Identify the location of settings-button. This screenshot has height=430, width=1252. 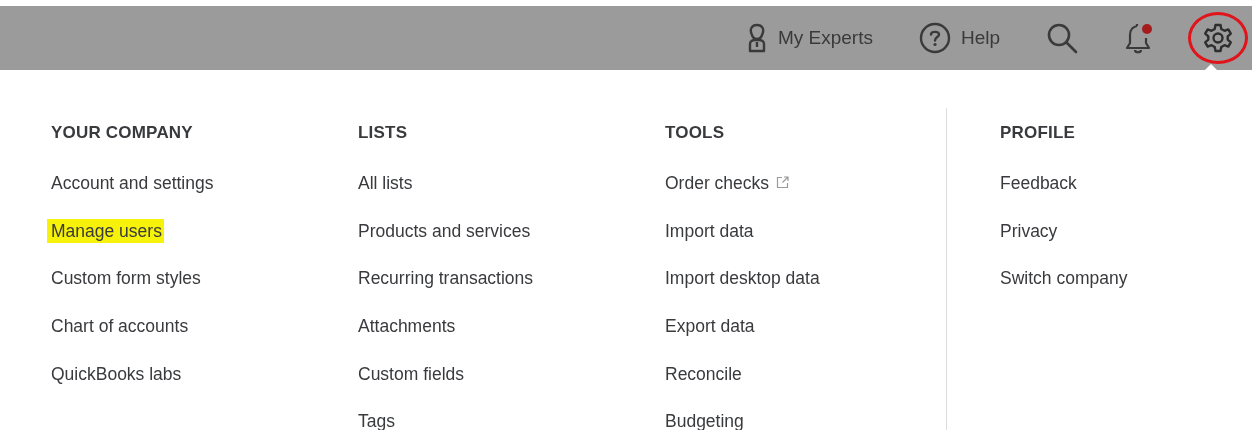
(1218, 38).